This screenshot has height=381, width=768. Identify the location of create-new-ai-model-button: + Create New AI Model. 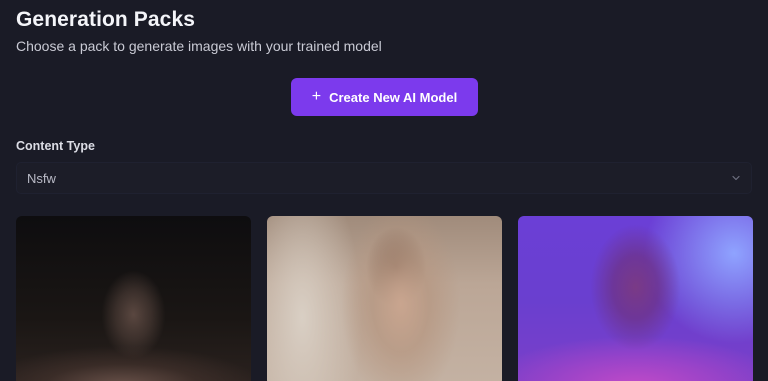
(384, 97).